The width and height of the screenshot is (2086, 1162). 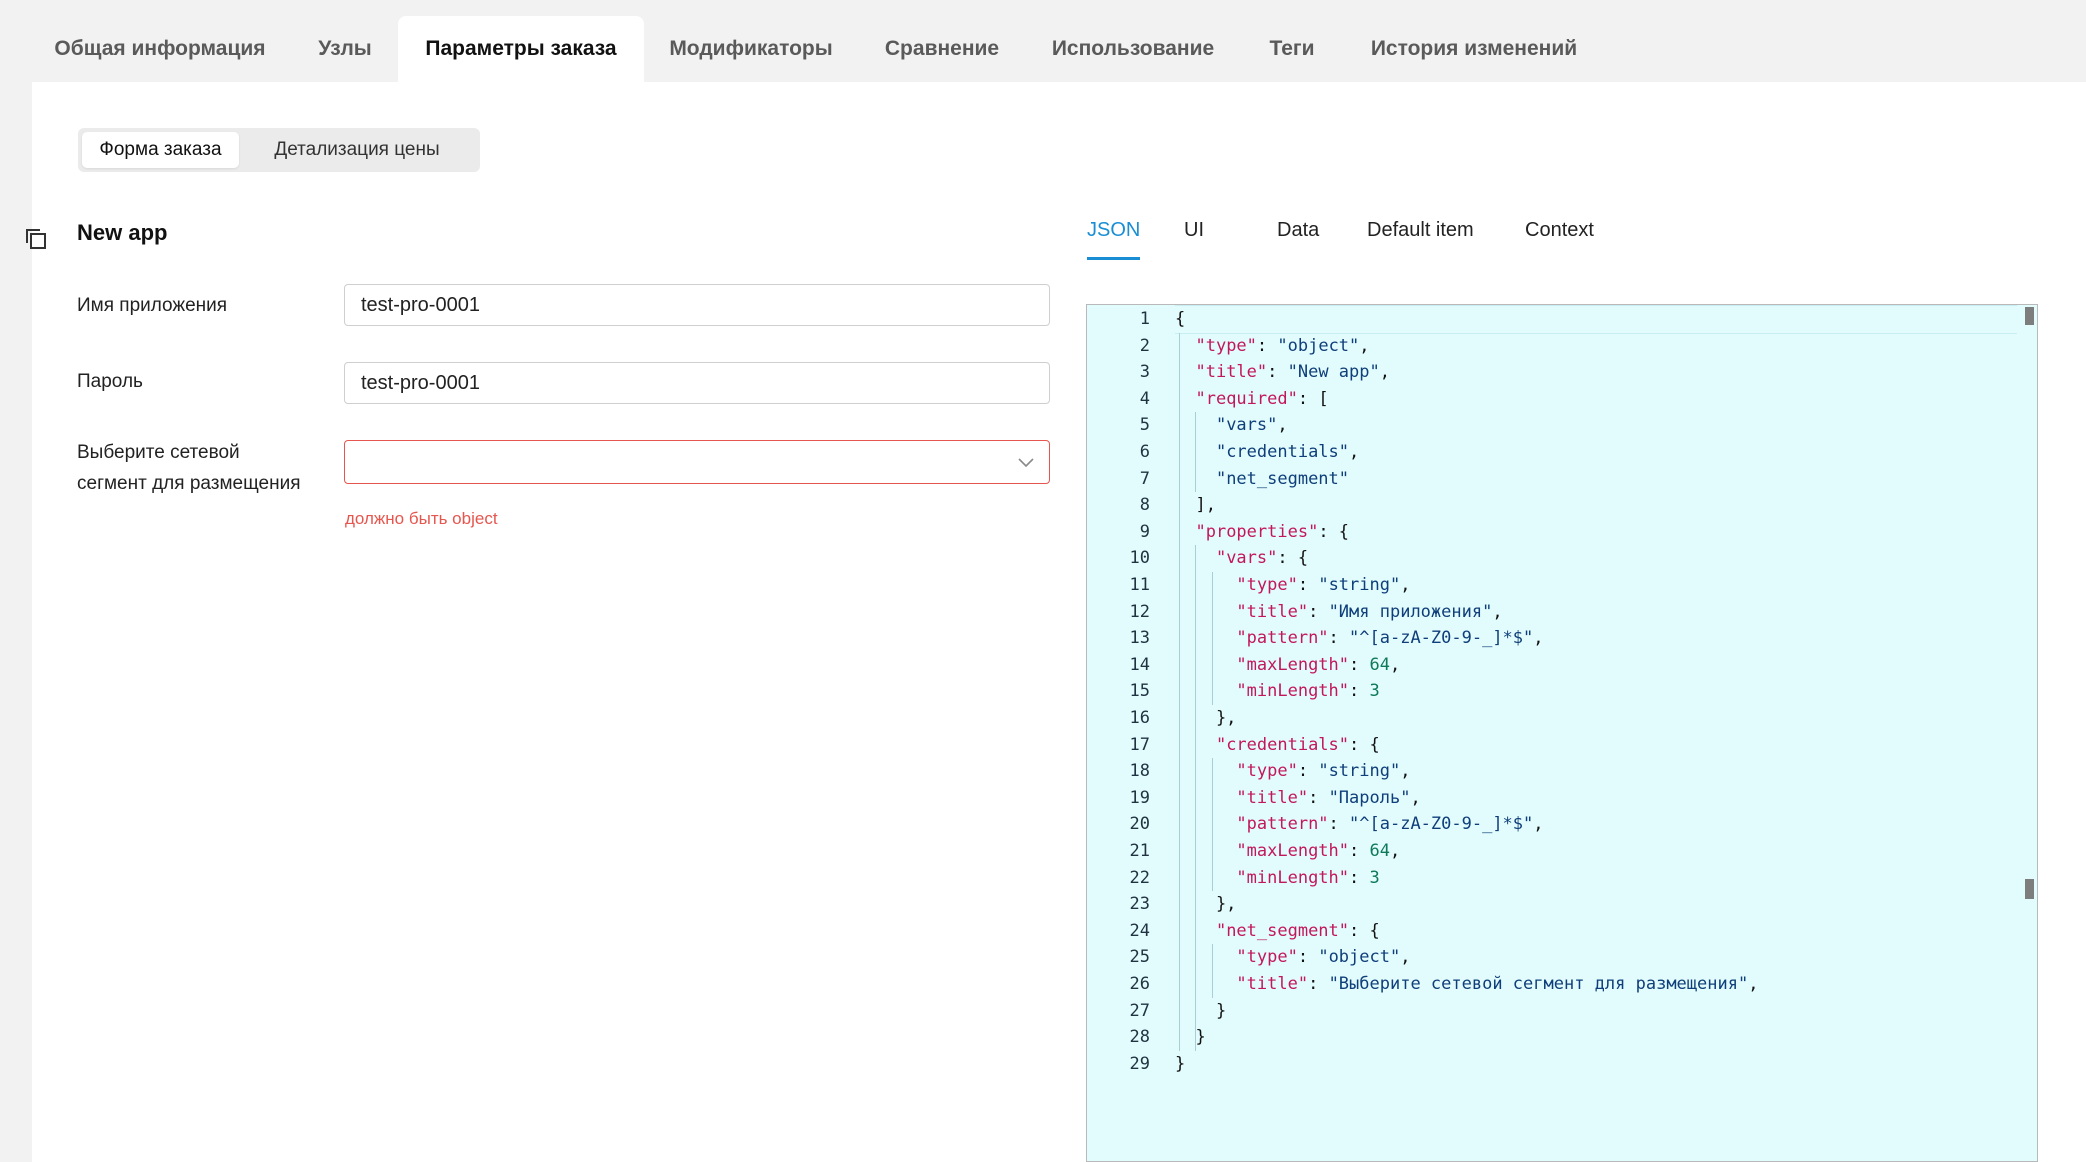 I want to click on order-form-button: Форма заказа, so click(x=160, y=150).